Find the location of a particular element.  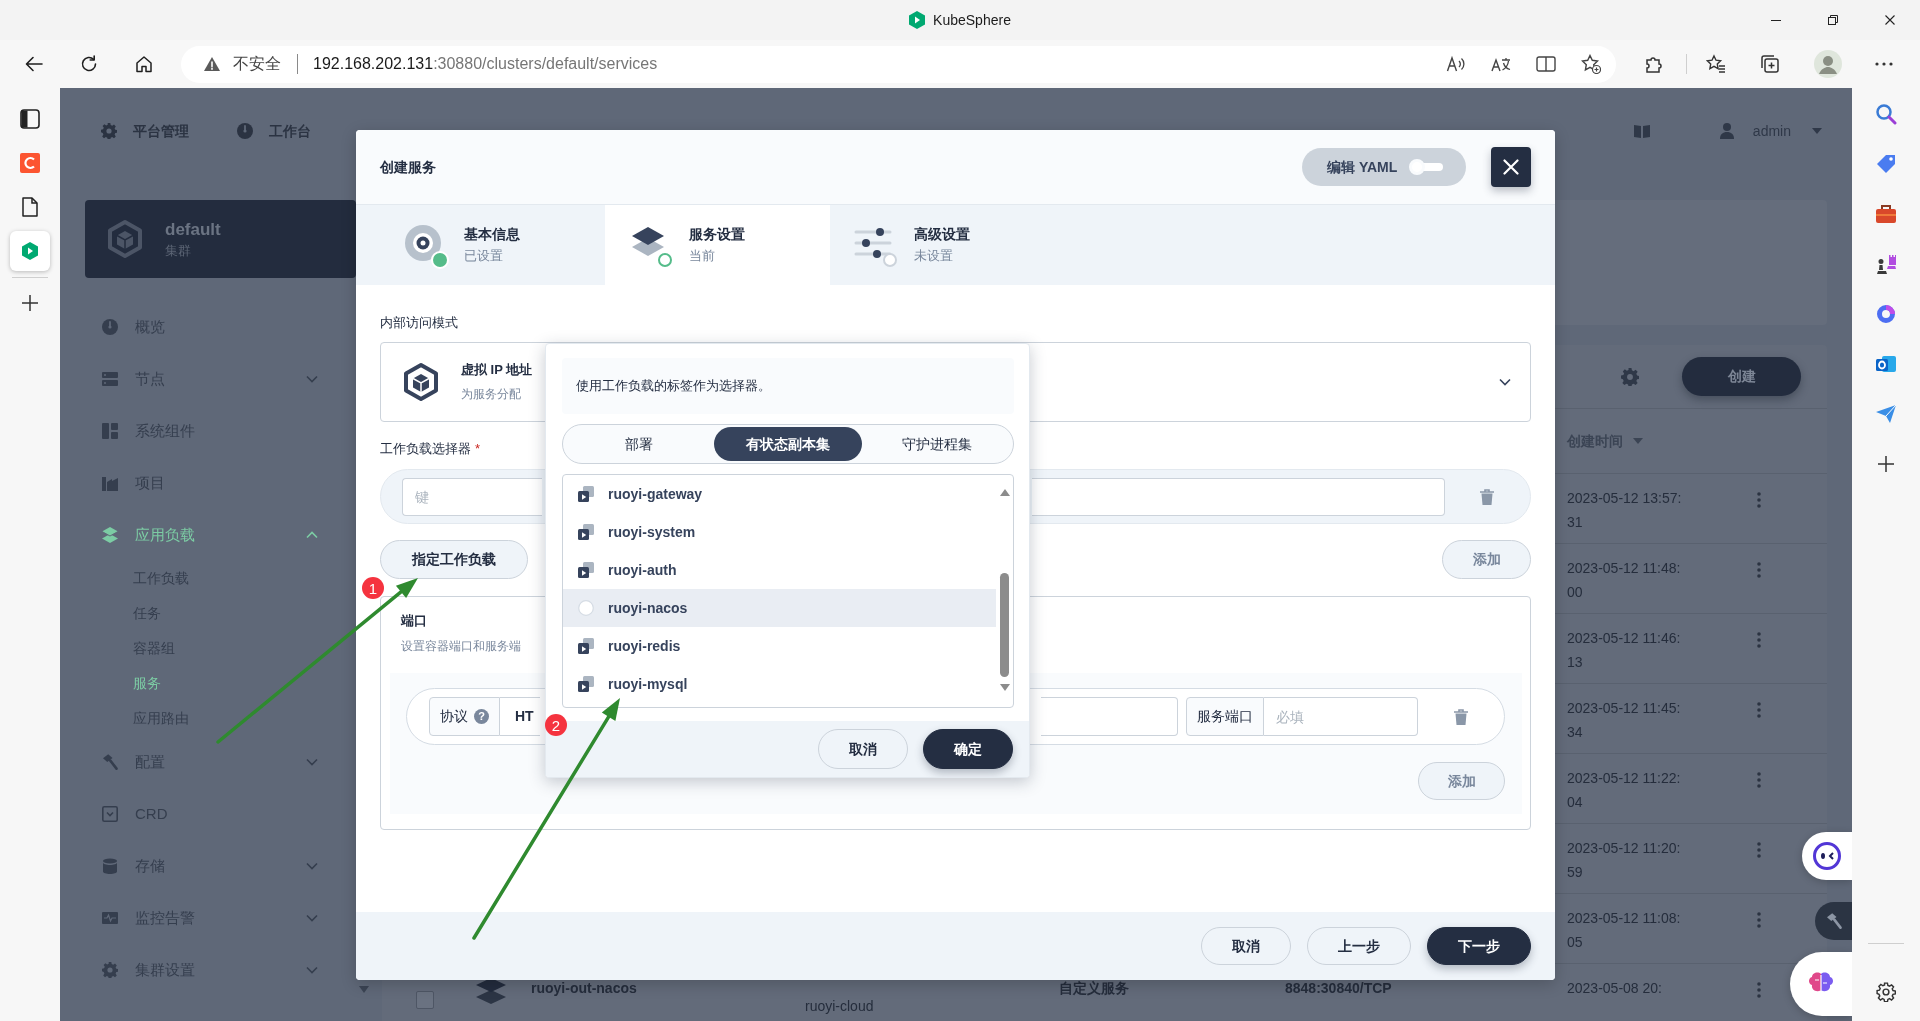

collections-icon is located at coordinates (1770, 64).